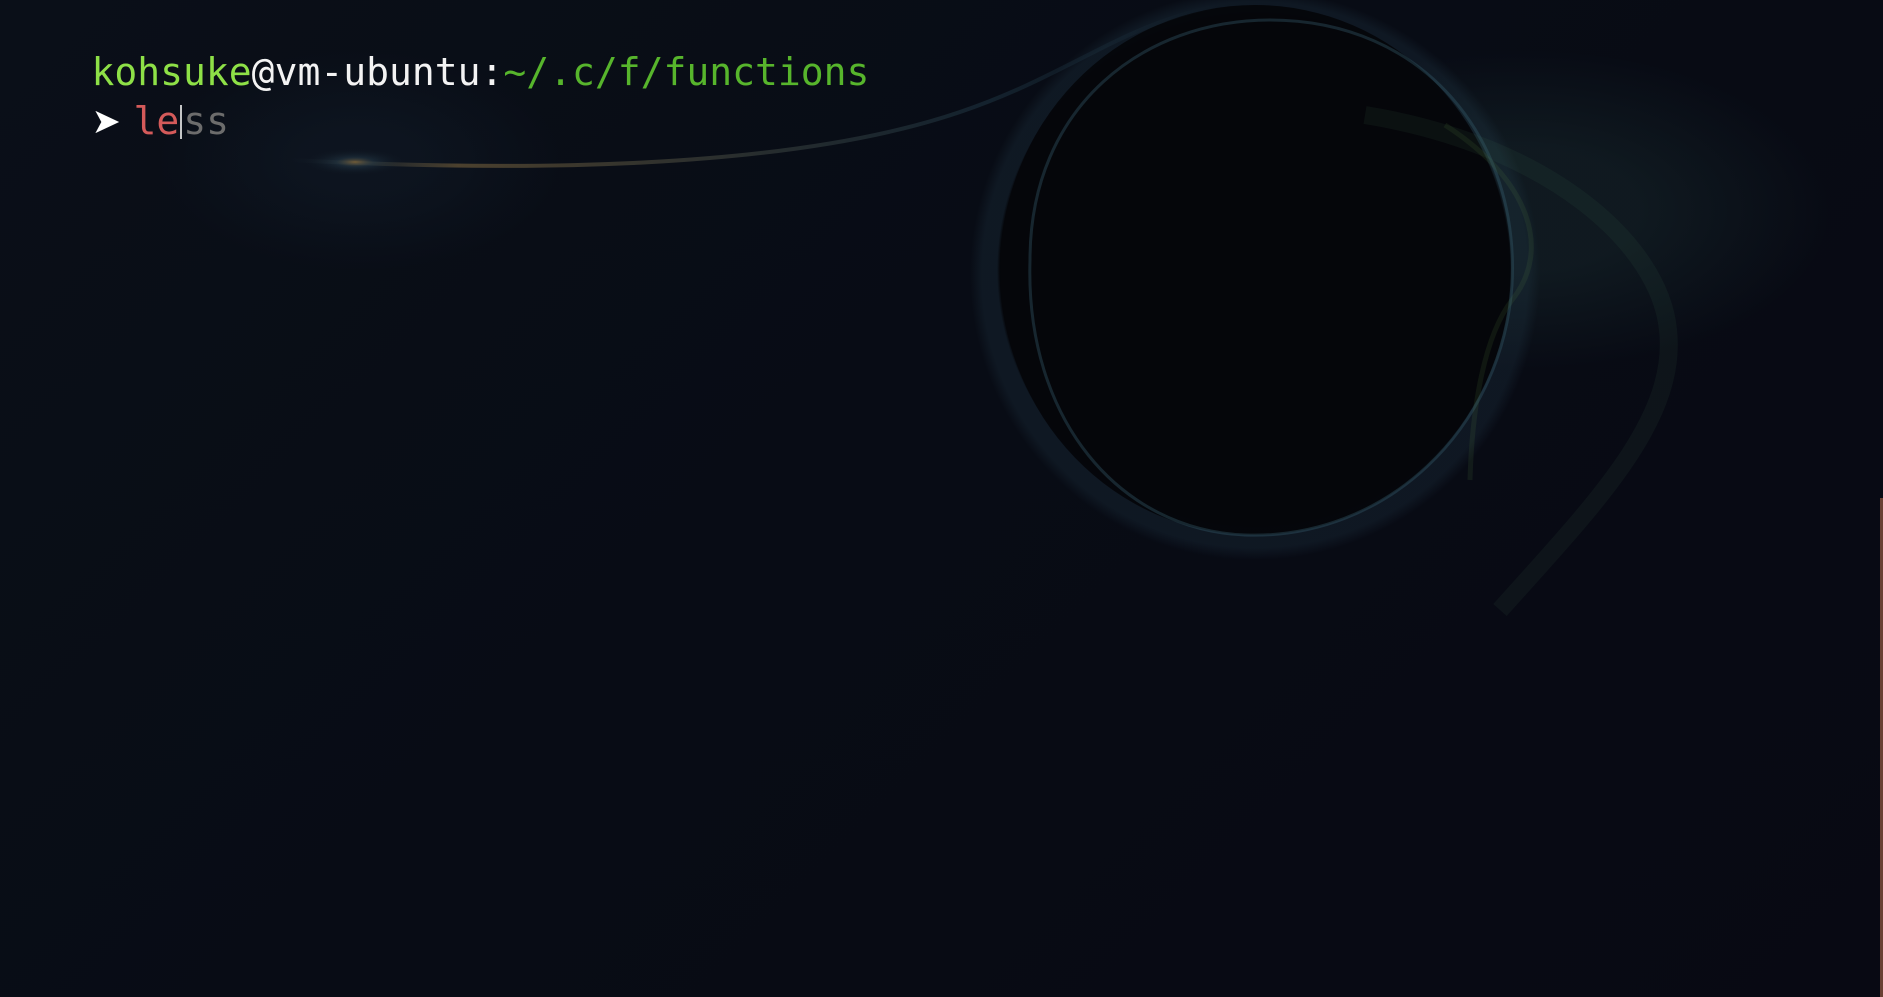 This screenshot has height=997, width=1883. Describe the element at coordinates (435, 47) in the screenshot. I see `terminal-prompt-line: kohsuke@vm-ubuntu:~/.c/f/functions` at that location.